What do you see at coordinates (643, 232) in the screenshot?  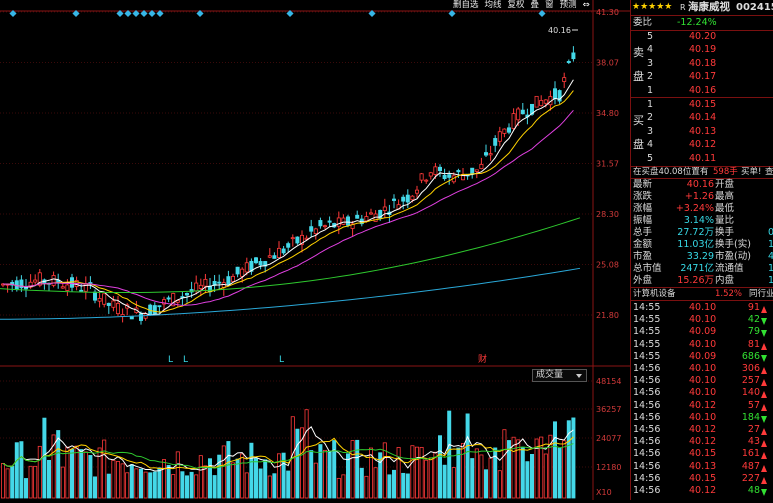 I see `quote-label: 总手` at bounding box center [643, 232].